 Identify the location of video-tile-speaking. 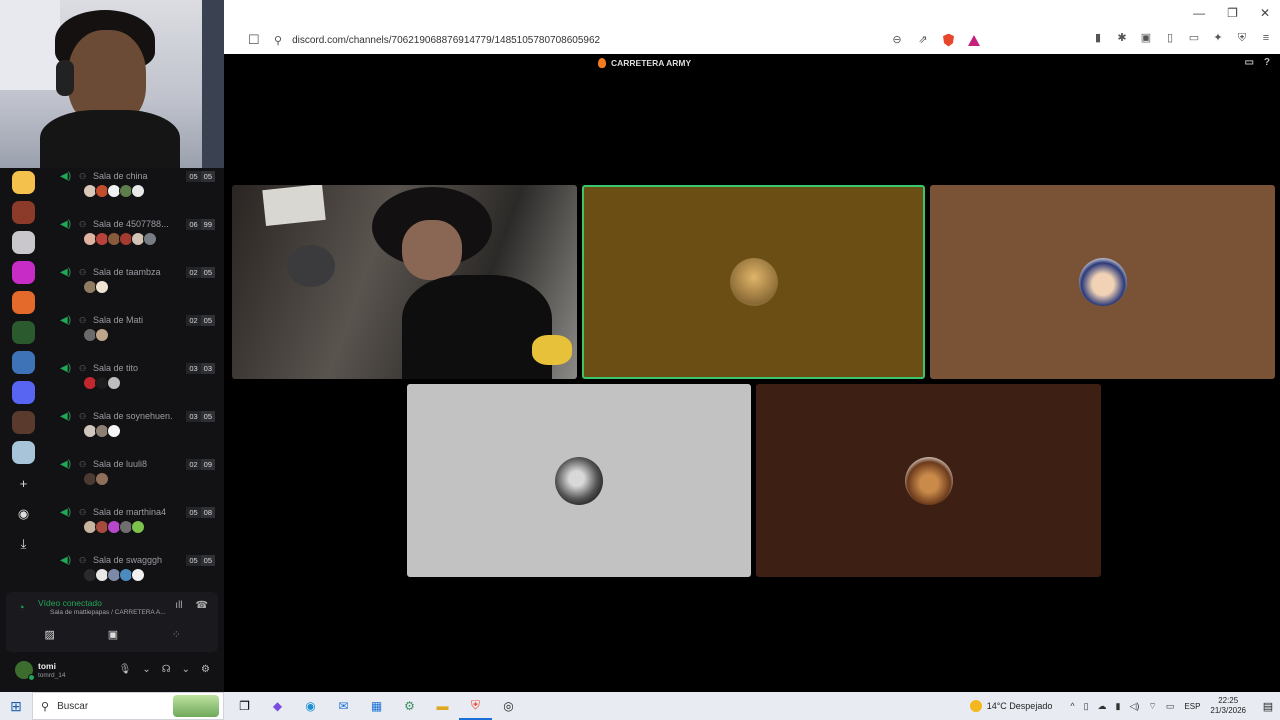
(753, 282).